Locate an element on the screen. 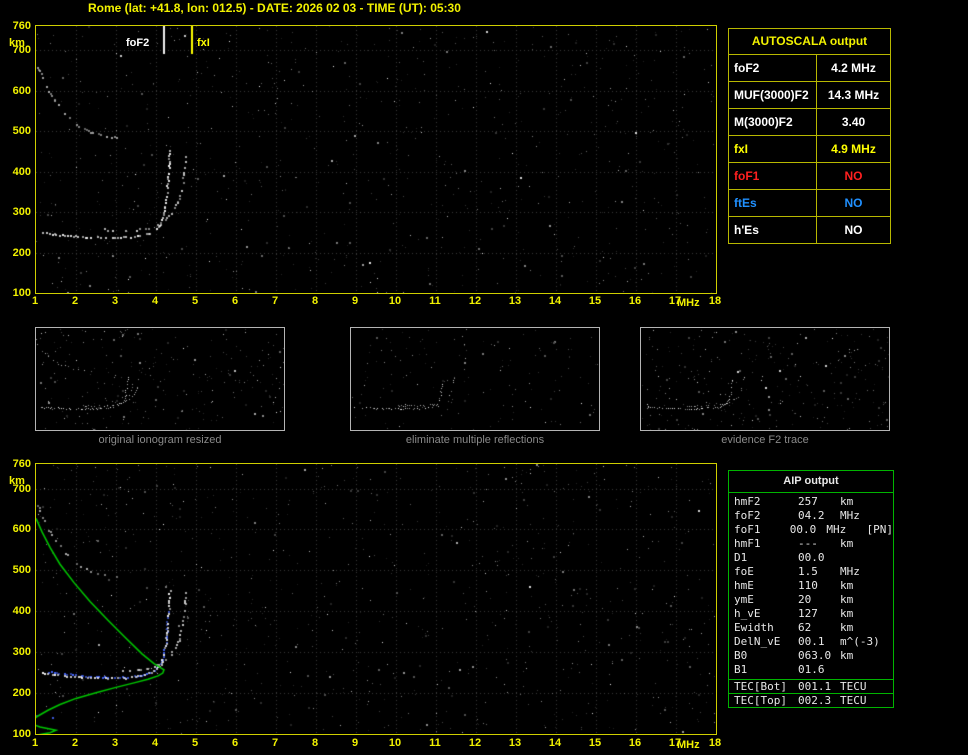 This screenshot has width=968, height=755. aip-row-label: foF1 is located at coordinates (747, 529).